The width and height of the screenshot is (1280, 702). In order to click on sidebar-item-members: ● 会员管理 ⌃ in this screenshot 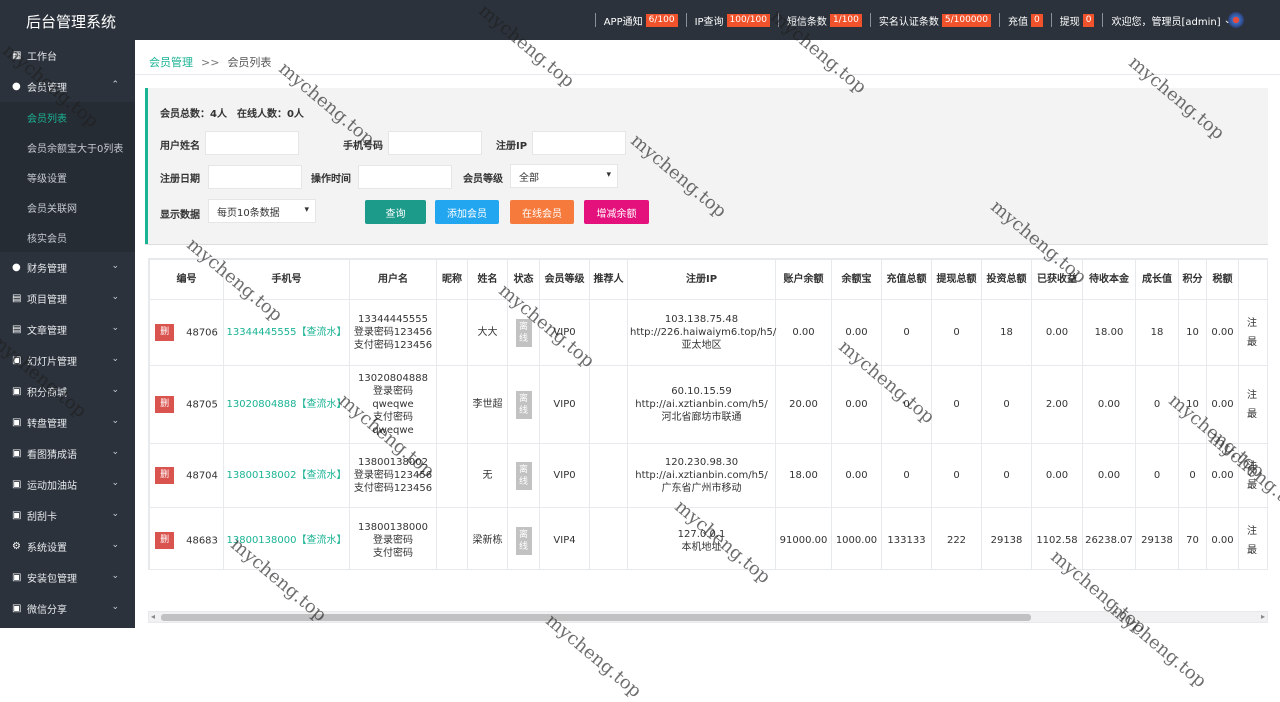, I will do `click(67, 86)`.